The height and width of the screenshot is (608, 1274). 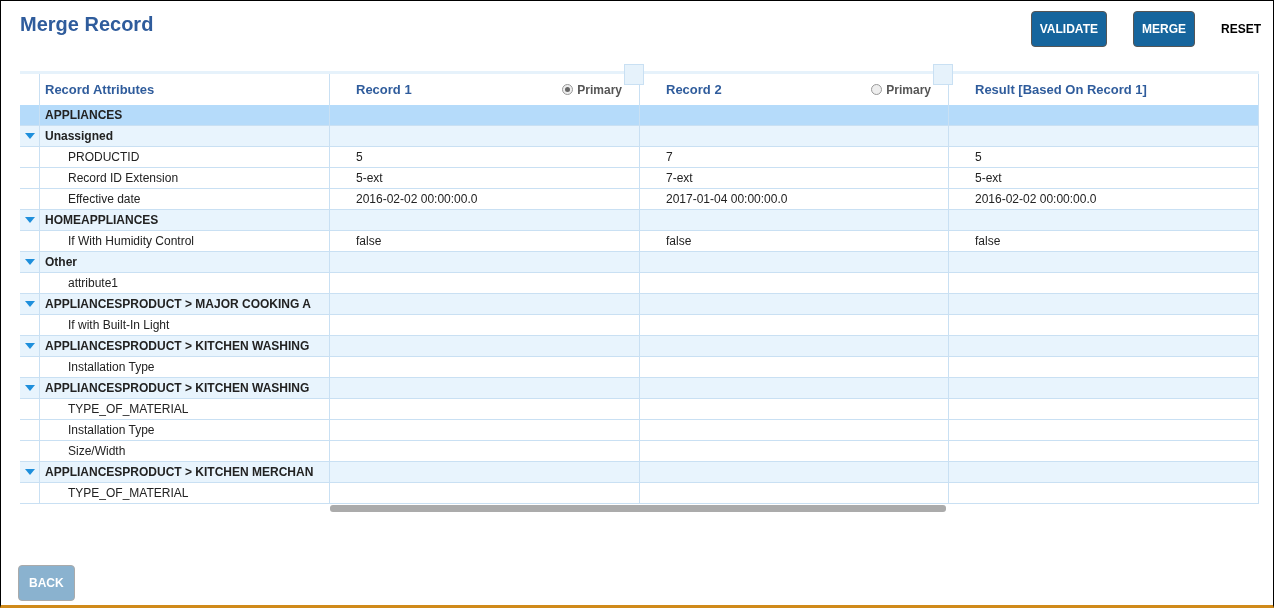 What do you see at coordinates (1068, 29) in the screenshot?
I see `action-button: VALIDATE` at bounding box center [1068, 29].